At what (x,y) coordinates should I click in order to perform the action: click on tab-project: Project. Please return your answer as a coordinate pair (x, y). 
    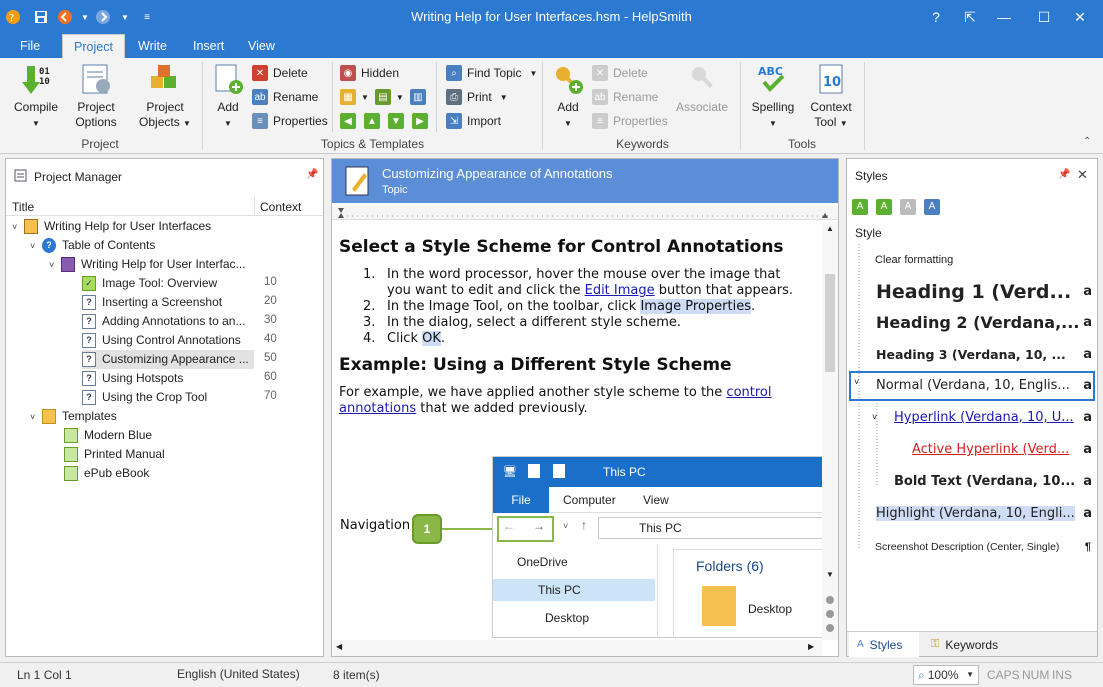
    Looking at the image, I should click on (93, 46).